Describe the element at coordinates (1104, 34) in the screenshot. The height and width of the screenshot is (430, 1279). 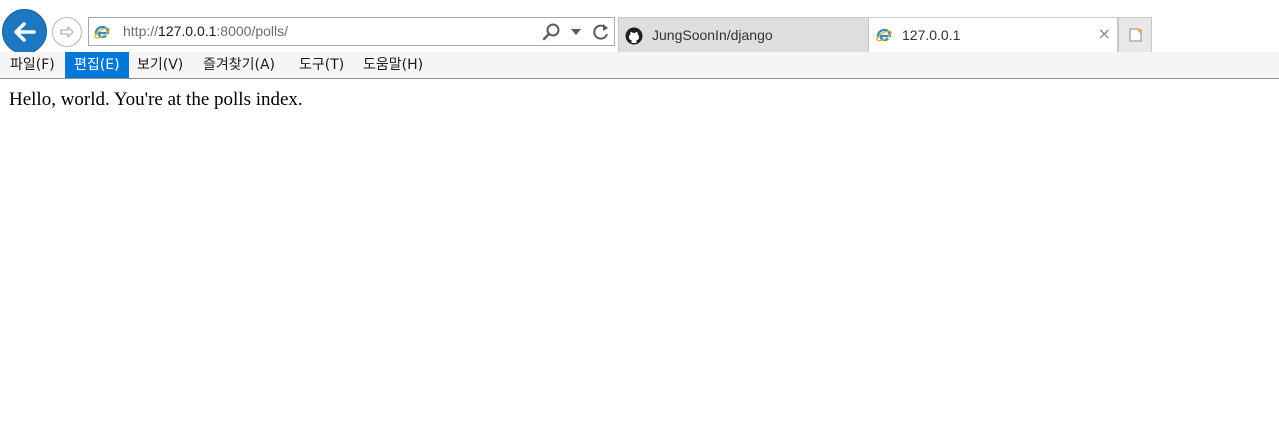
I see `close-icon: ×` at that location.